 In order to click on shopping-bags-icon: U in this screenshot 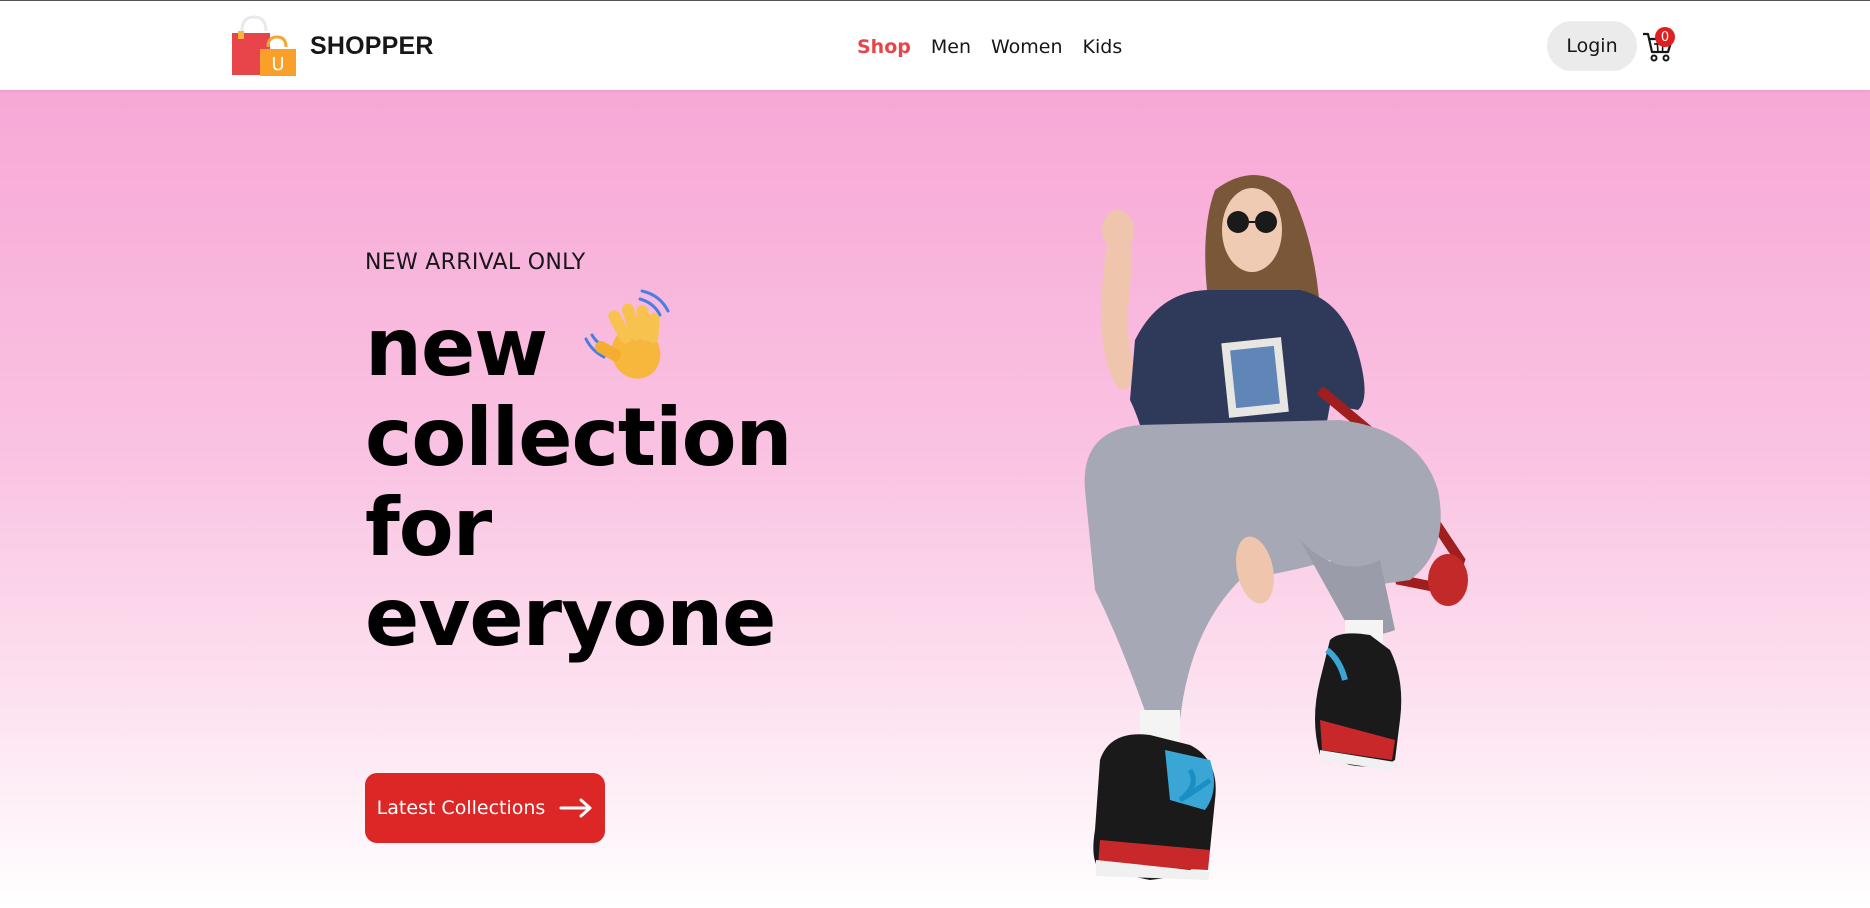, I will do `click(263, 46)`.